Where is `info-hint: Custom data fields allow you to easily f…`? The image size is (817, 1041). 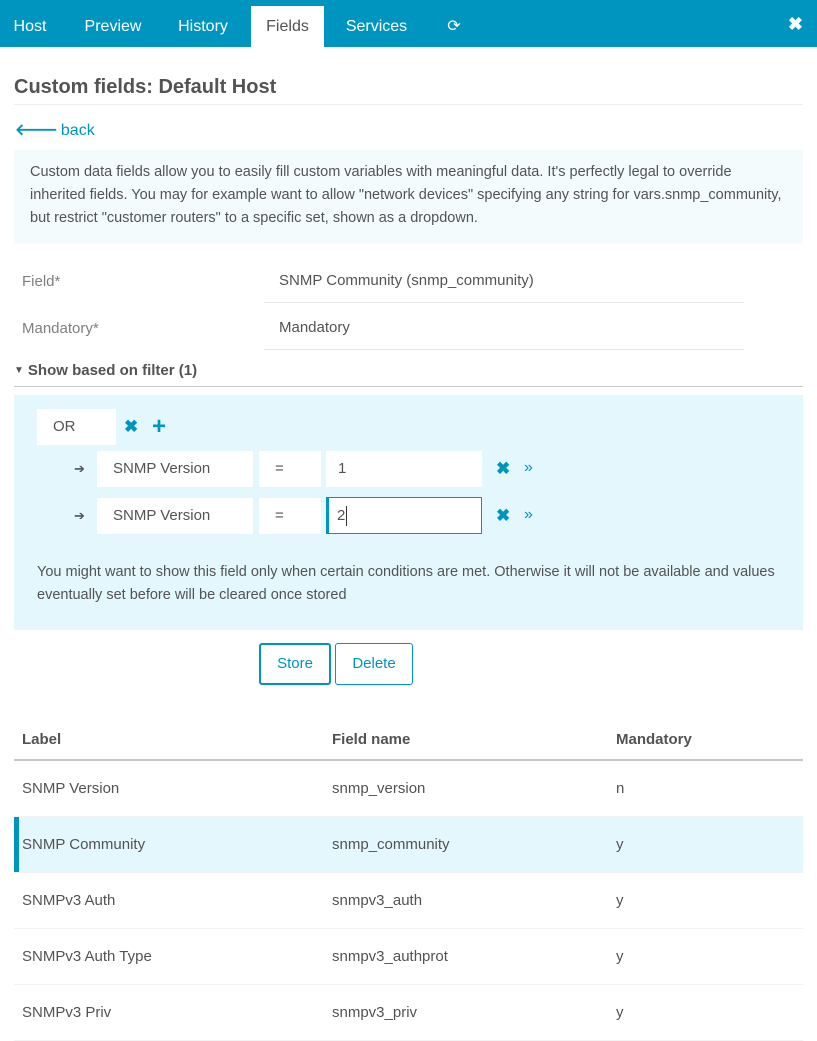
info-hint: Custom data fields allow you to easily f… is located at coordinates (408, 197).